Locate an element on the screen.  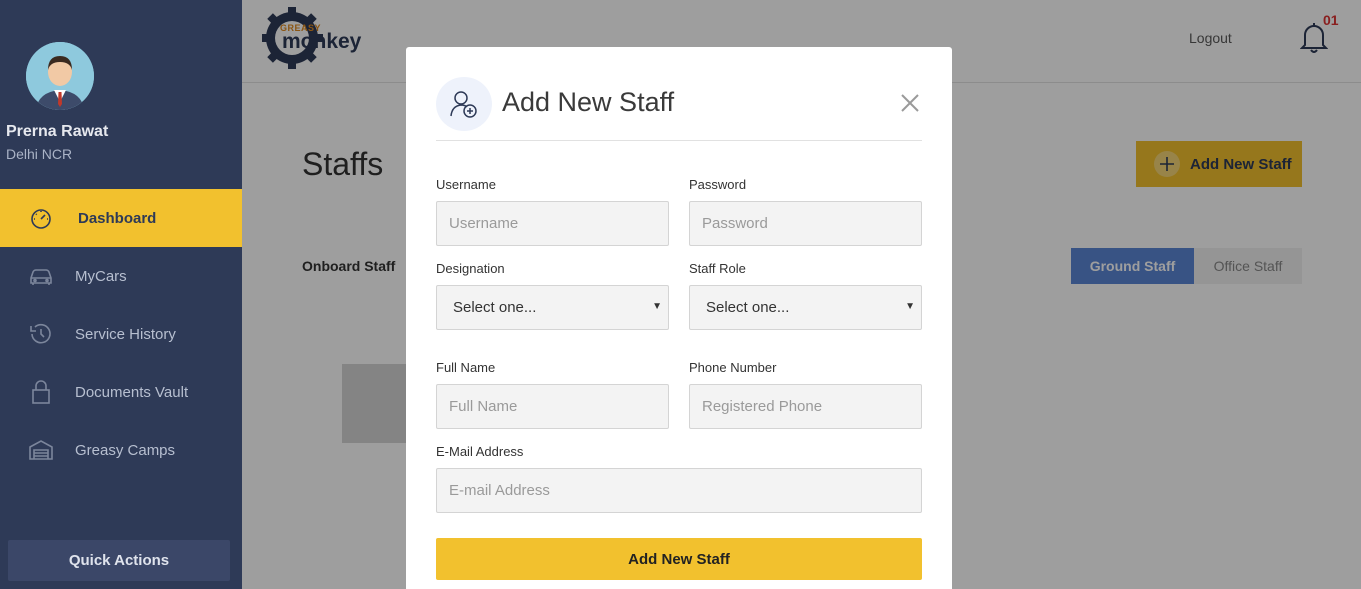
sidebar-item-mycars: MyCars is located at coordinates (121, 276).